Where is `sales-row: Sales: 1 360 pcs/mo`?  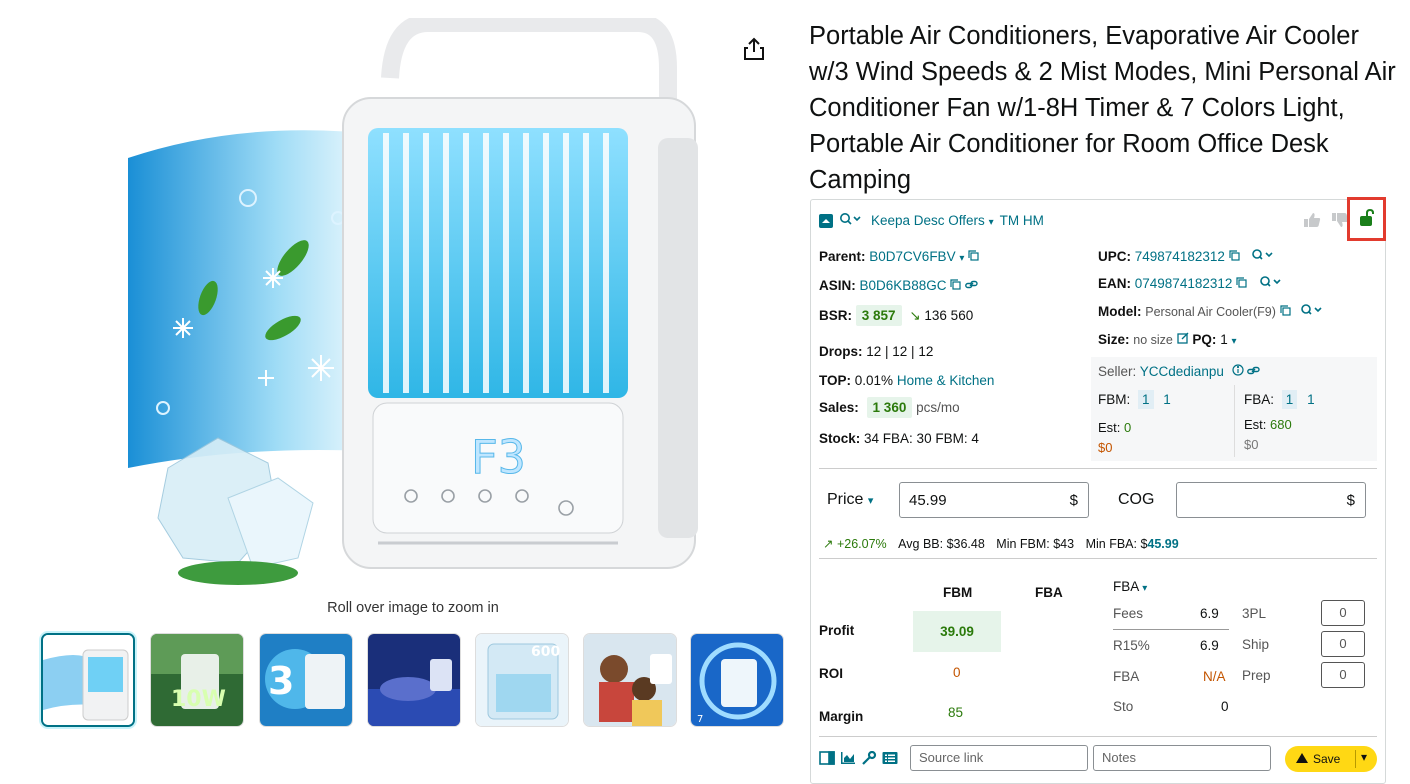
sales-row: Sales: 1 360 pcs/mo is located at coordinates (889, 407).